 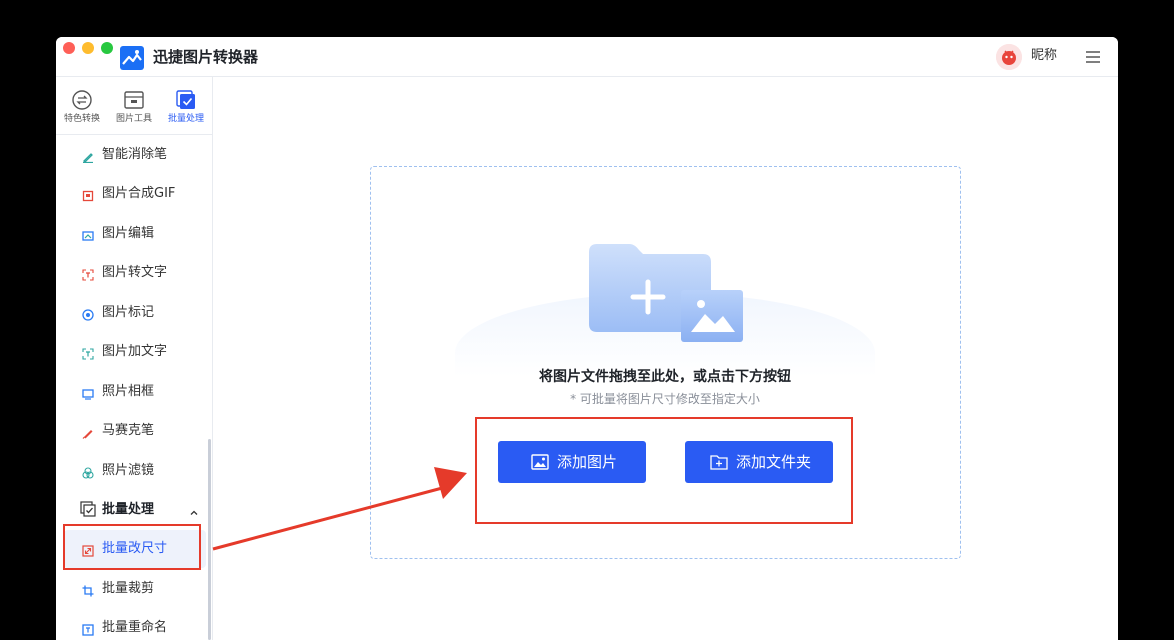 What do you see at coordinates (206, 57) in the screenshot?
I see `app-title: 迅捷图片转换器` at bounding box center [206, 57].